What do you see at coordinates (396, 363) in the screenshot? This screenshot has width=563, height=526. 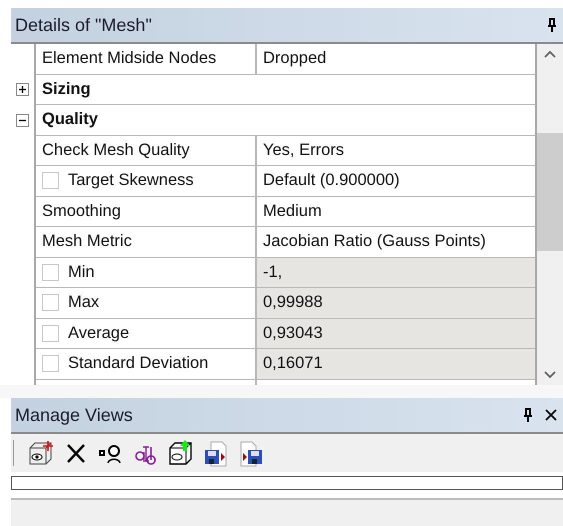 I see `property-value: 0,16071` at bounding box center [396, 363].